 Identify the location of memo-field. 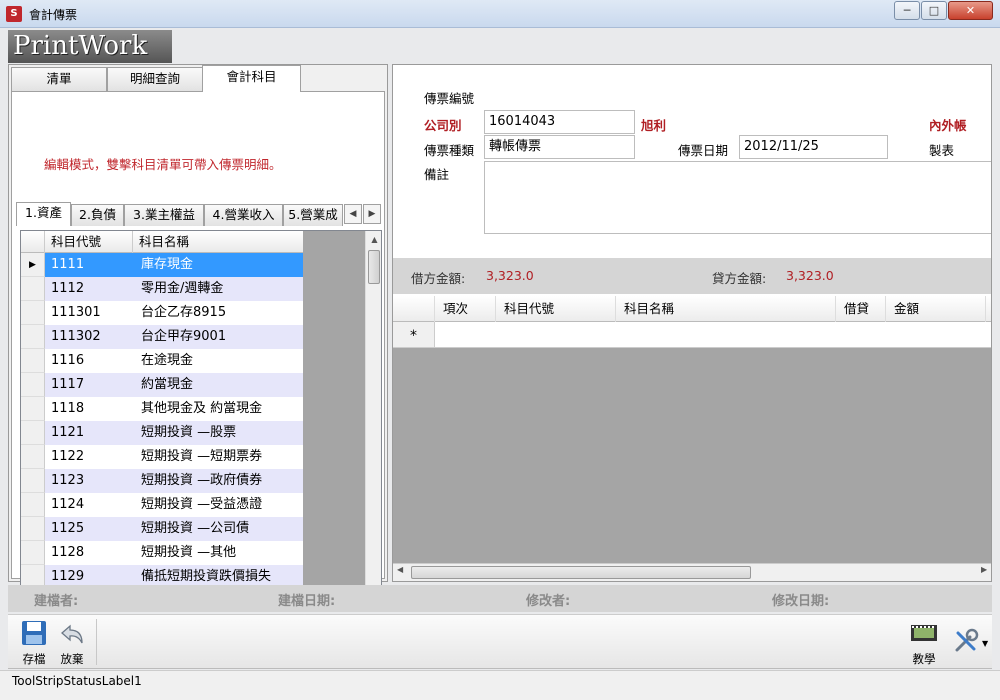
(737, 197).